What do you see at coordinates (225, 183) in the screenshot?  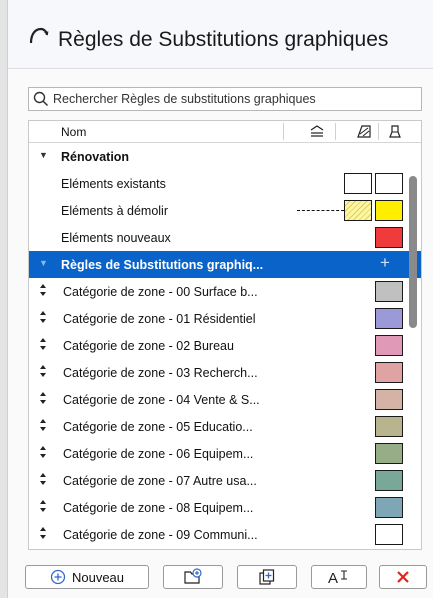 I see `list-item: Eléments existants` at bounding box center [225, 183].